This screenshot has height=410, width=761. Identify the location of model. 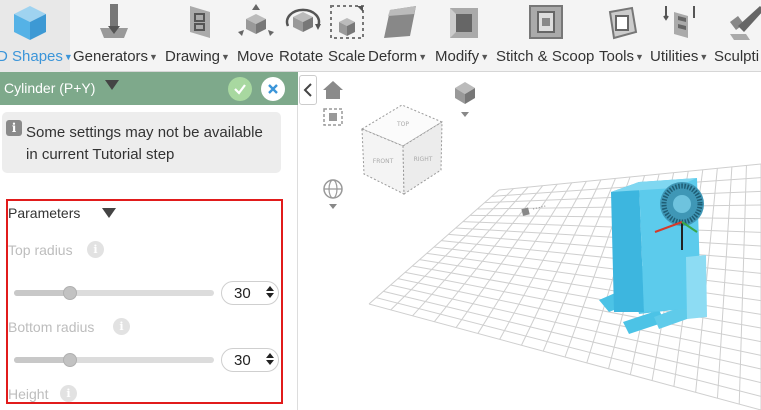
(653, 256).